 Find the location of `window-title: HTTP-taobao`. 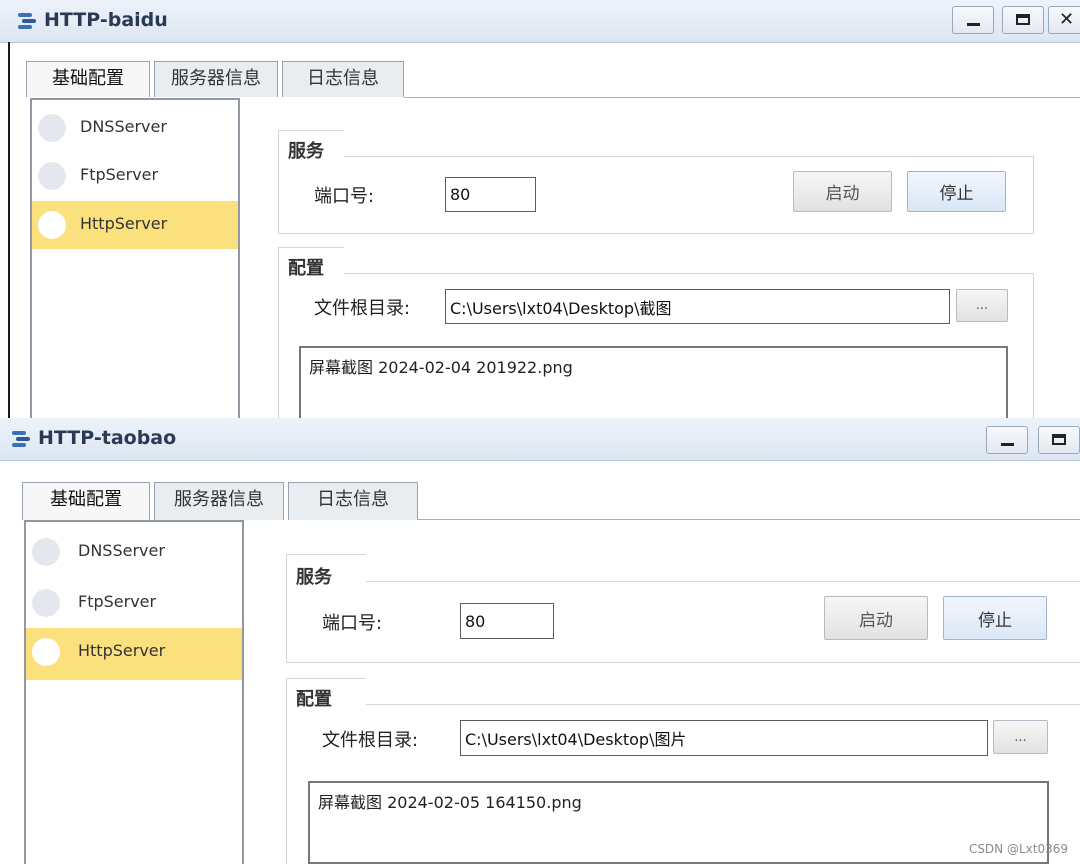

window-title: HTTP-taobao is located at coordinates (107, 438).